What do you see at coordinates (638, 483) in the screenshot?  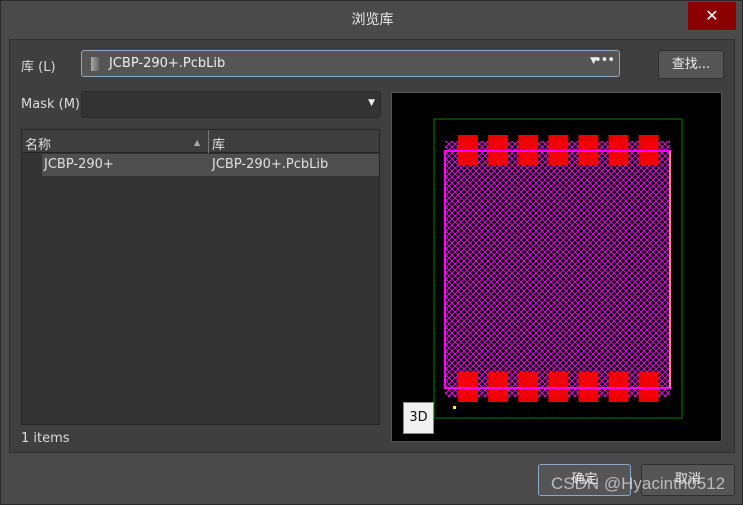 I see `watermark: CSDN @Hyacinth0512` at bounding box center [638, 483].